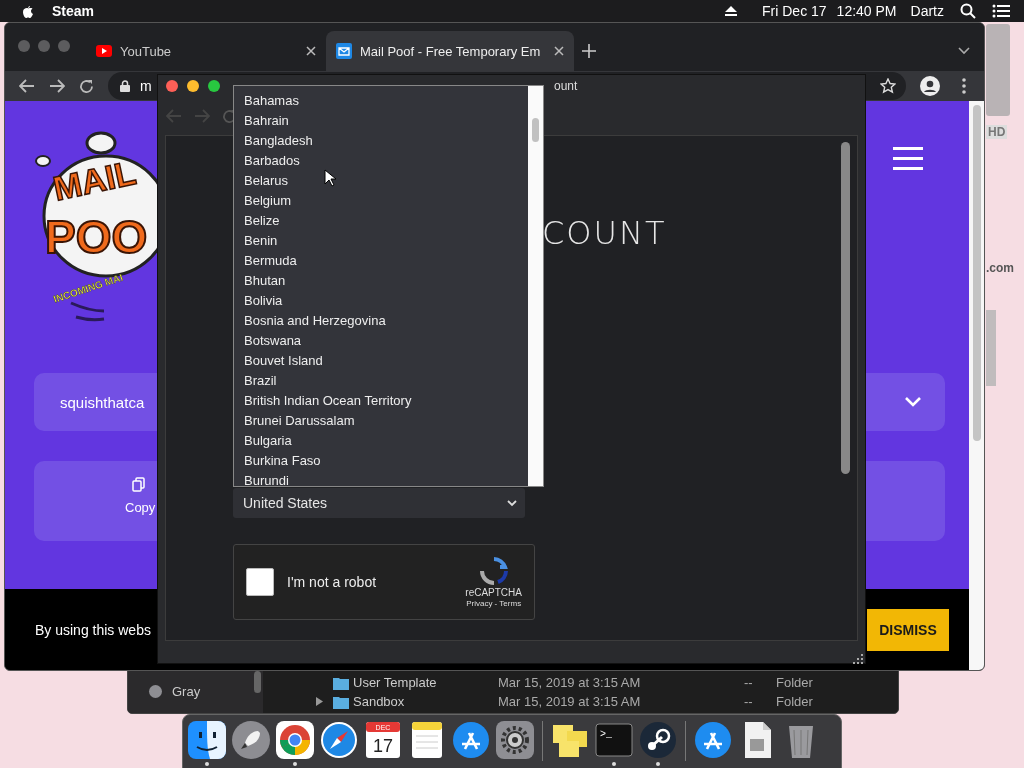 The image size is (1024, 768). What do you see at coordinates (381, 461) in the screenshot?
I see `dropdown-option: Burkina Faso` at bounding box center [381, 461].